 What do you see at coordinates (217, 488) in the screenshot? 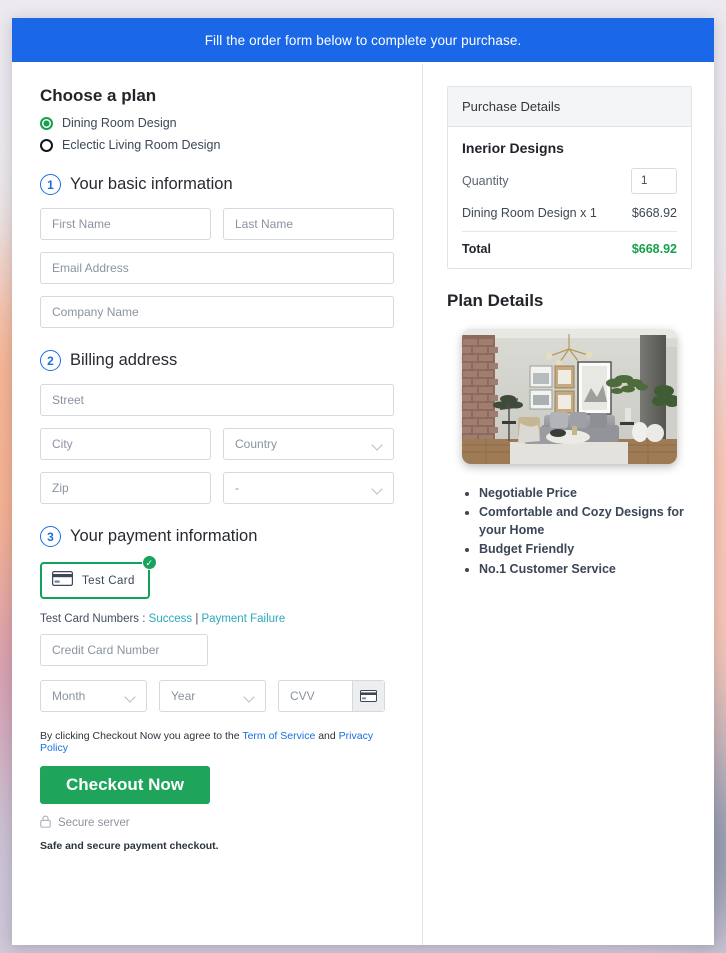
I see `zip-state-row: Zip -` at bounding box center [217, 488].